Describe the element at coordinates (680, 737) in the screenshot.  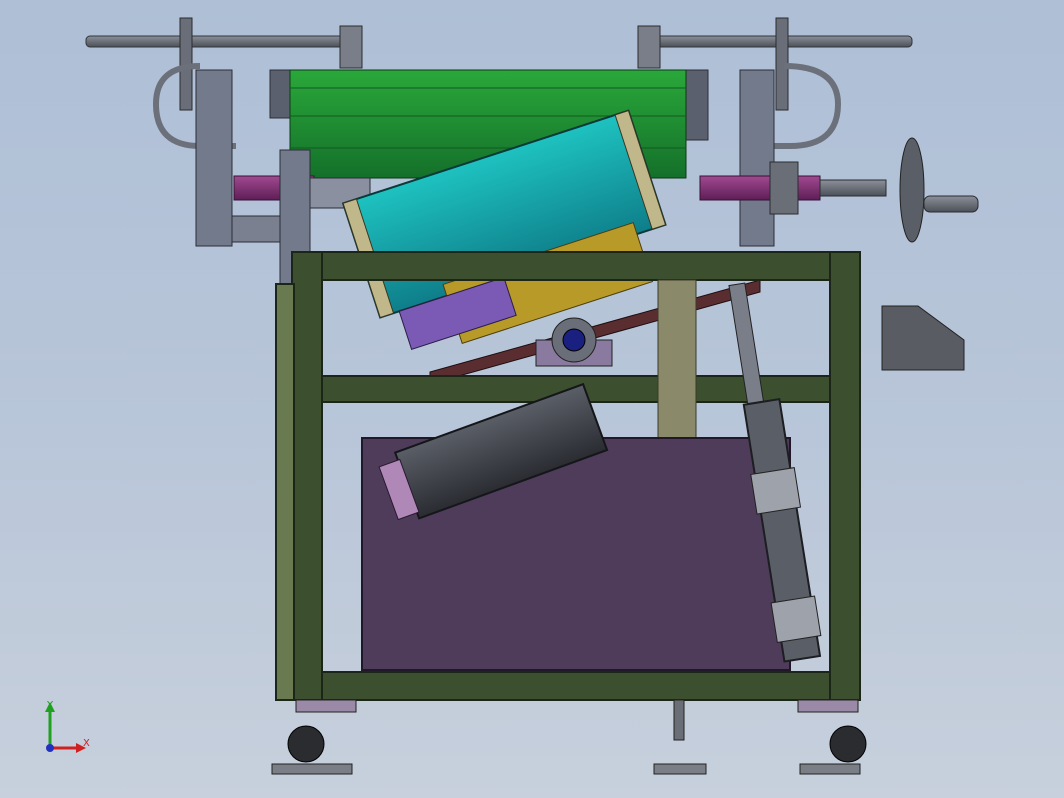
I see `center-leveling-foot` at that location.